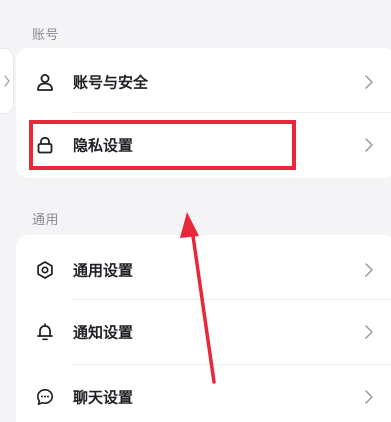 This screenshot has width=391, height=422. I want to click on section-title-general: 通用, so click(46, 220).